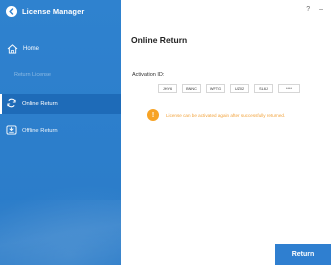 Image resolution: width=331 pixels, height=265 pixels. Describe the element at coordinates (314, 10) in the screenshot. I see `window-controls: ? –` at that location.